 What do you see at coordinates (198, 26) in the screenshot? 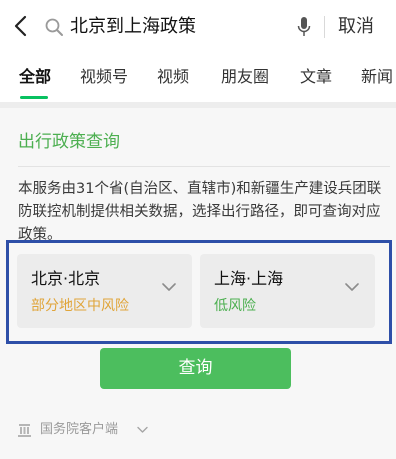
I see `search-bar: 北京到上海政策 取消` at bounding box center [198, 26].